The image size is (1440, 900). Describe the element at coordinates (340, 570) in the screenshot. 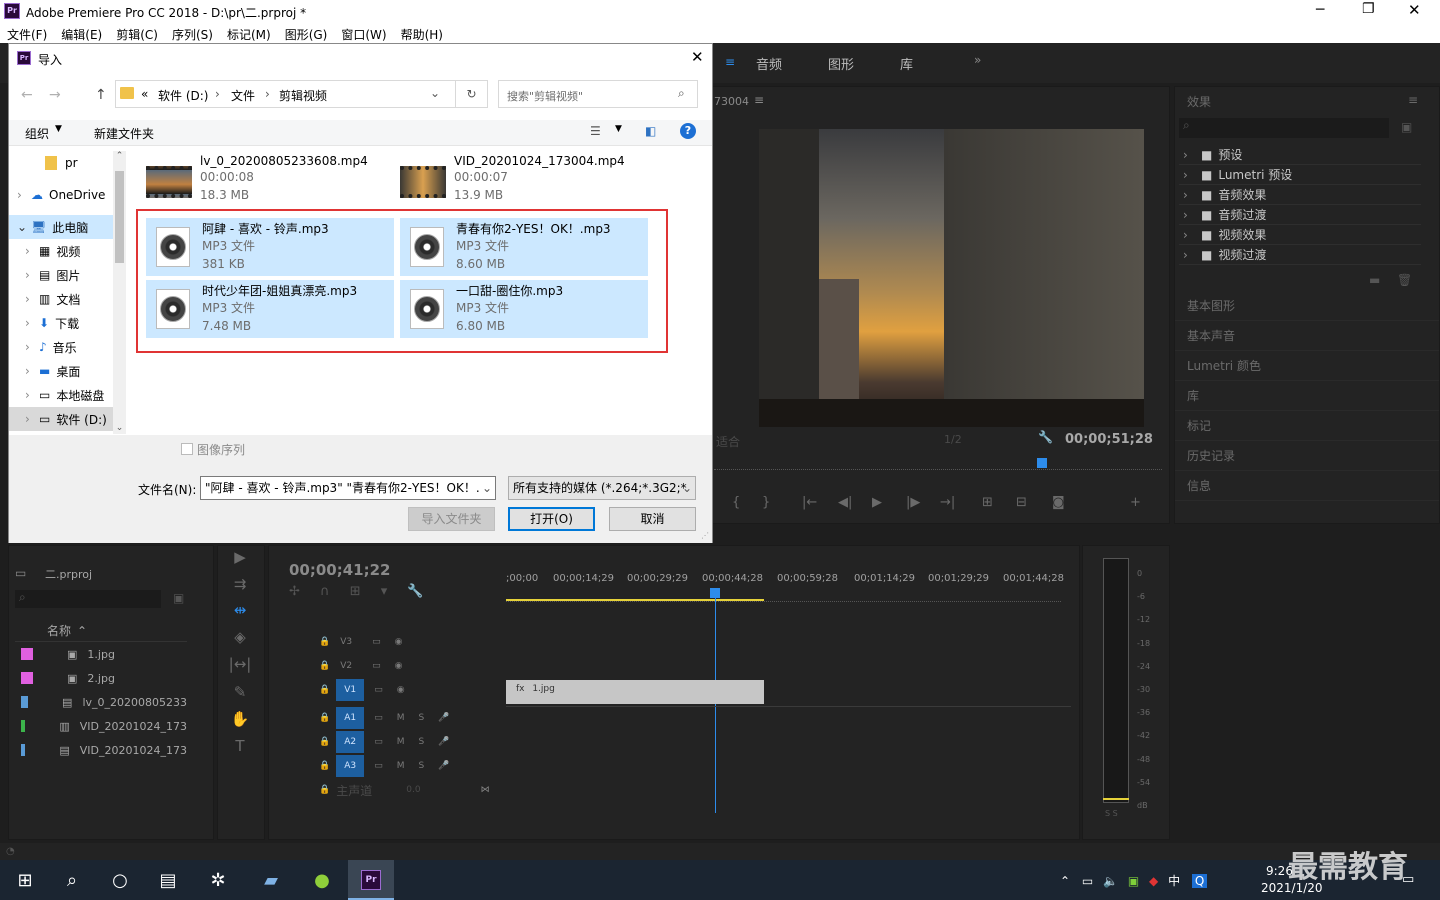

I see `timeline-timecode: 00;00;41;22` at that location.